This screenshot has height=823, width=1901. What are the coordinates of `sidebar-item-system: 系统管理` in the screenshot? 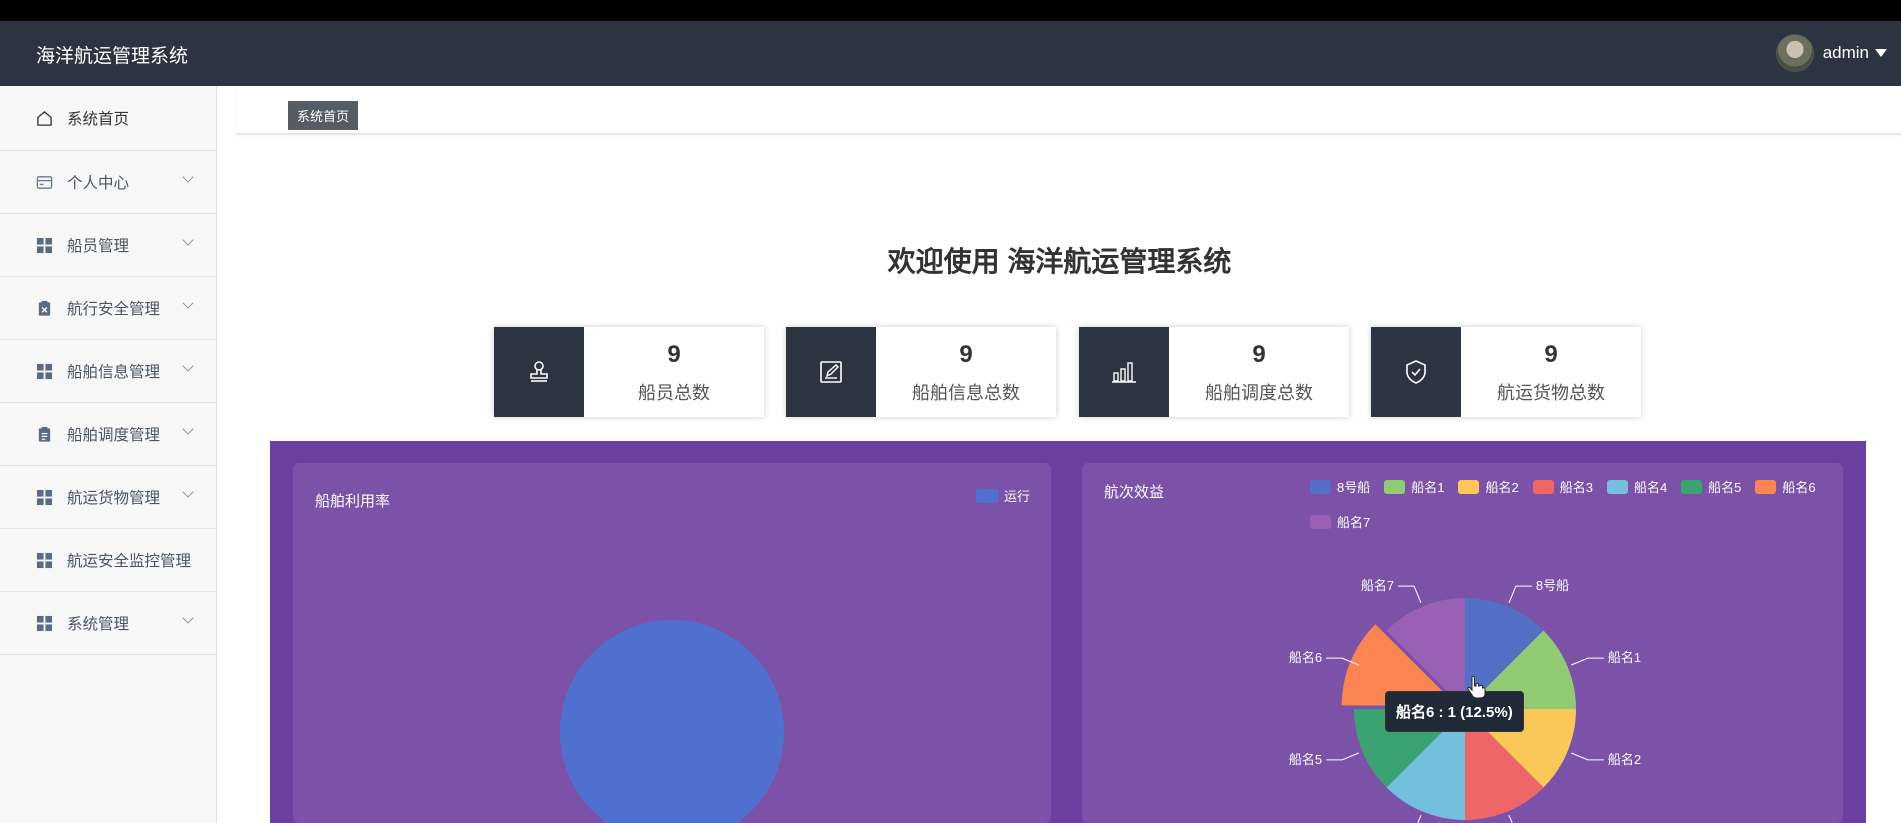 It's located at (108, 623).